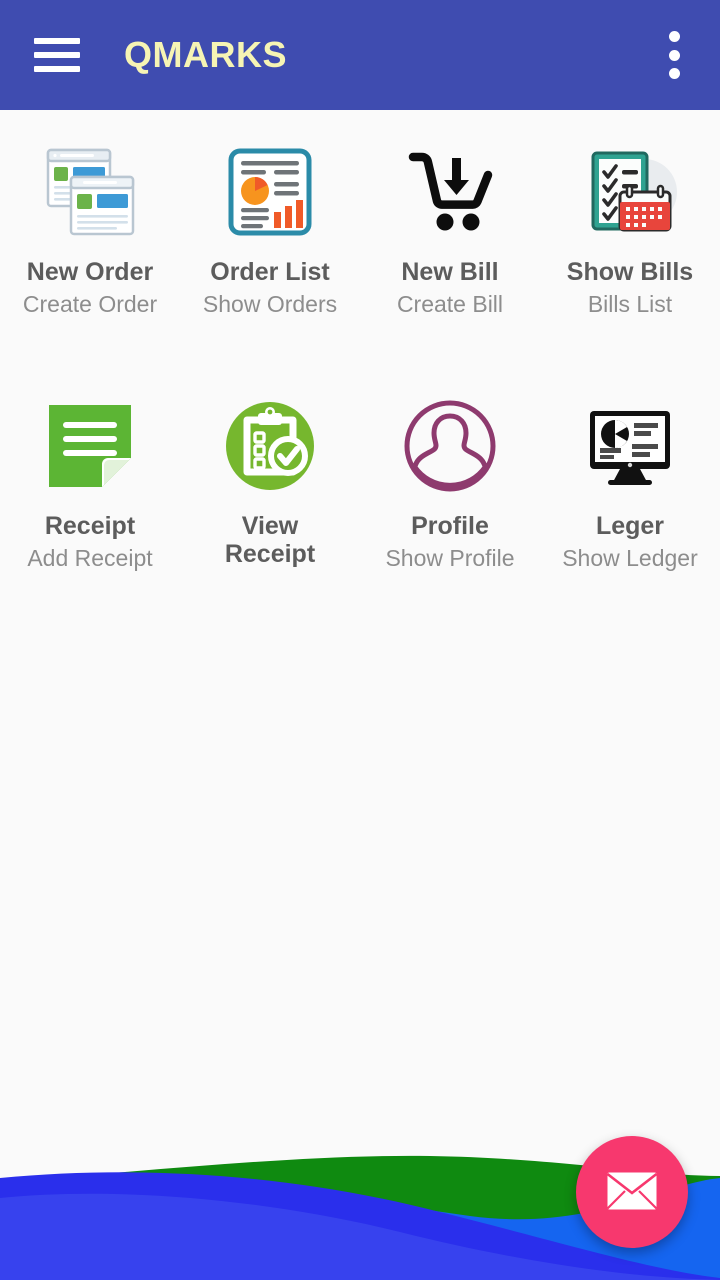 The image size is (720, 1280). Describe the element at coordinates (90, 192) in the screenshot. I see `stacked-windows-icon` at that location.